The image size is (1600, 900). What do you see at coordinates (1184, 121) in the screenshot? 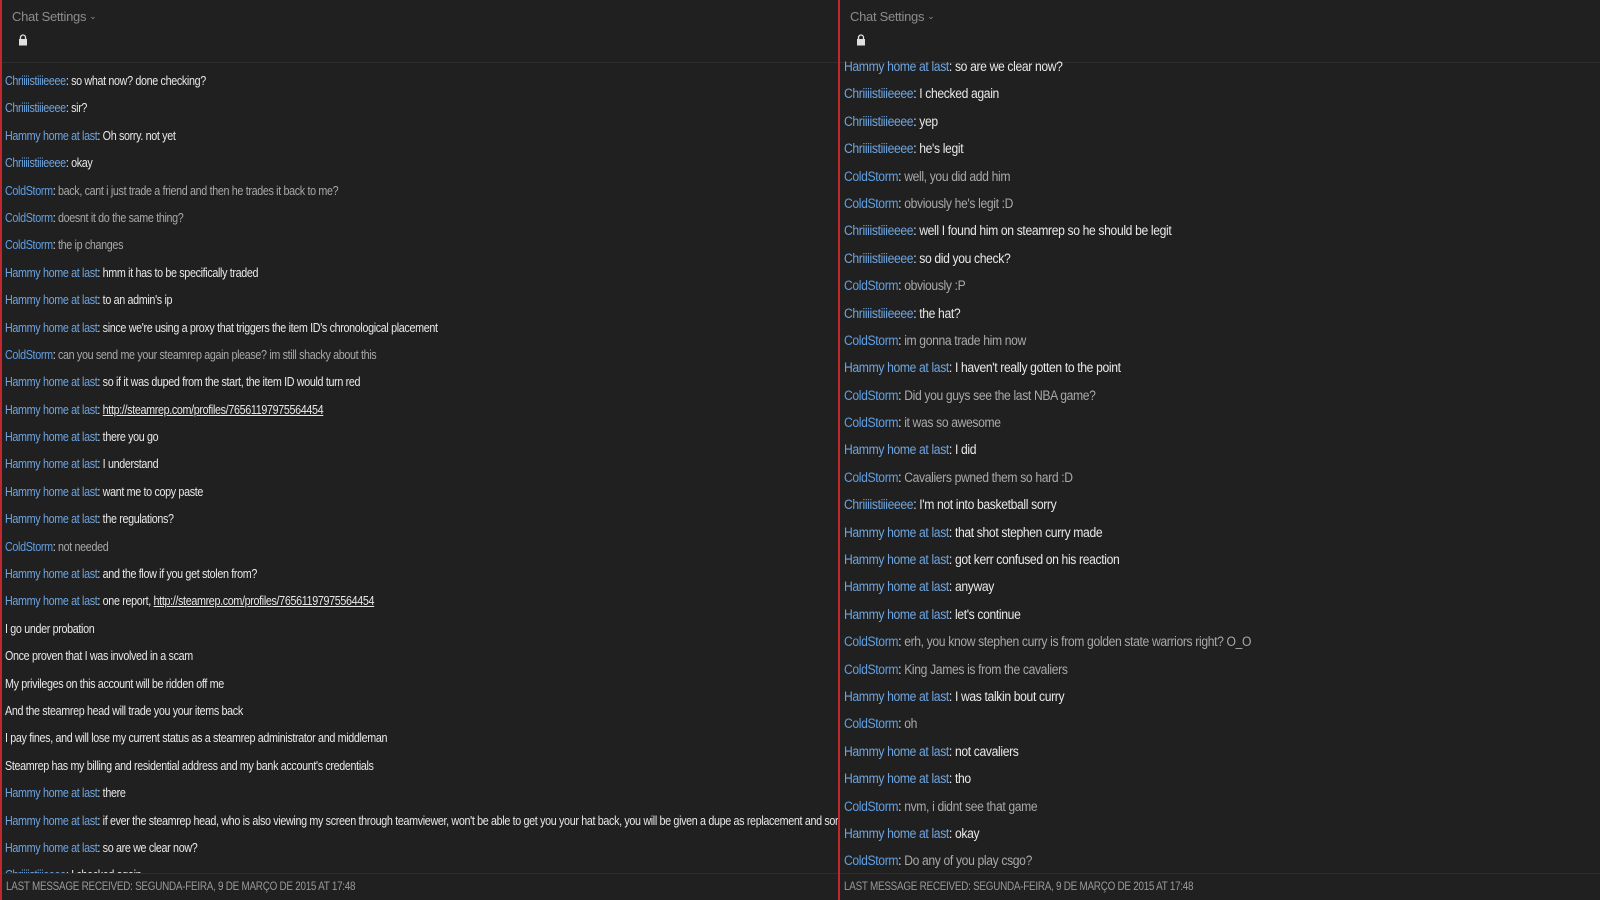
I see `chat-message: Chriiiistiiieeee: yep` at bounding box center [1184, 121].